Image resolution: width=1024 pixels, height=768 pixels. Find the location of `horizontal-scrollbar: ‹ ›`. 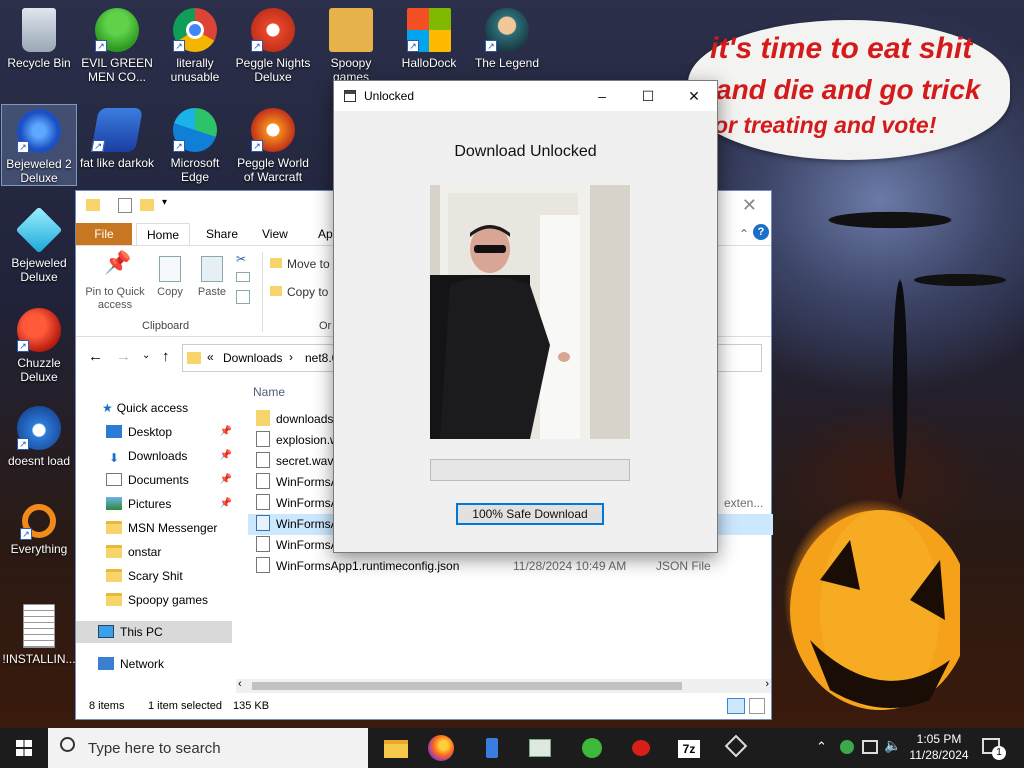

horizontal-scrollbar: ‹ › is located at coordinates (503, 685).